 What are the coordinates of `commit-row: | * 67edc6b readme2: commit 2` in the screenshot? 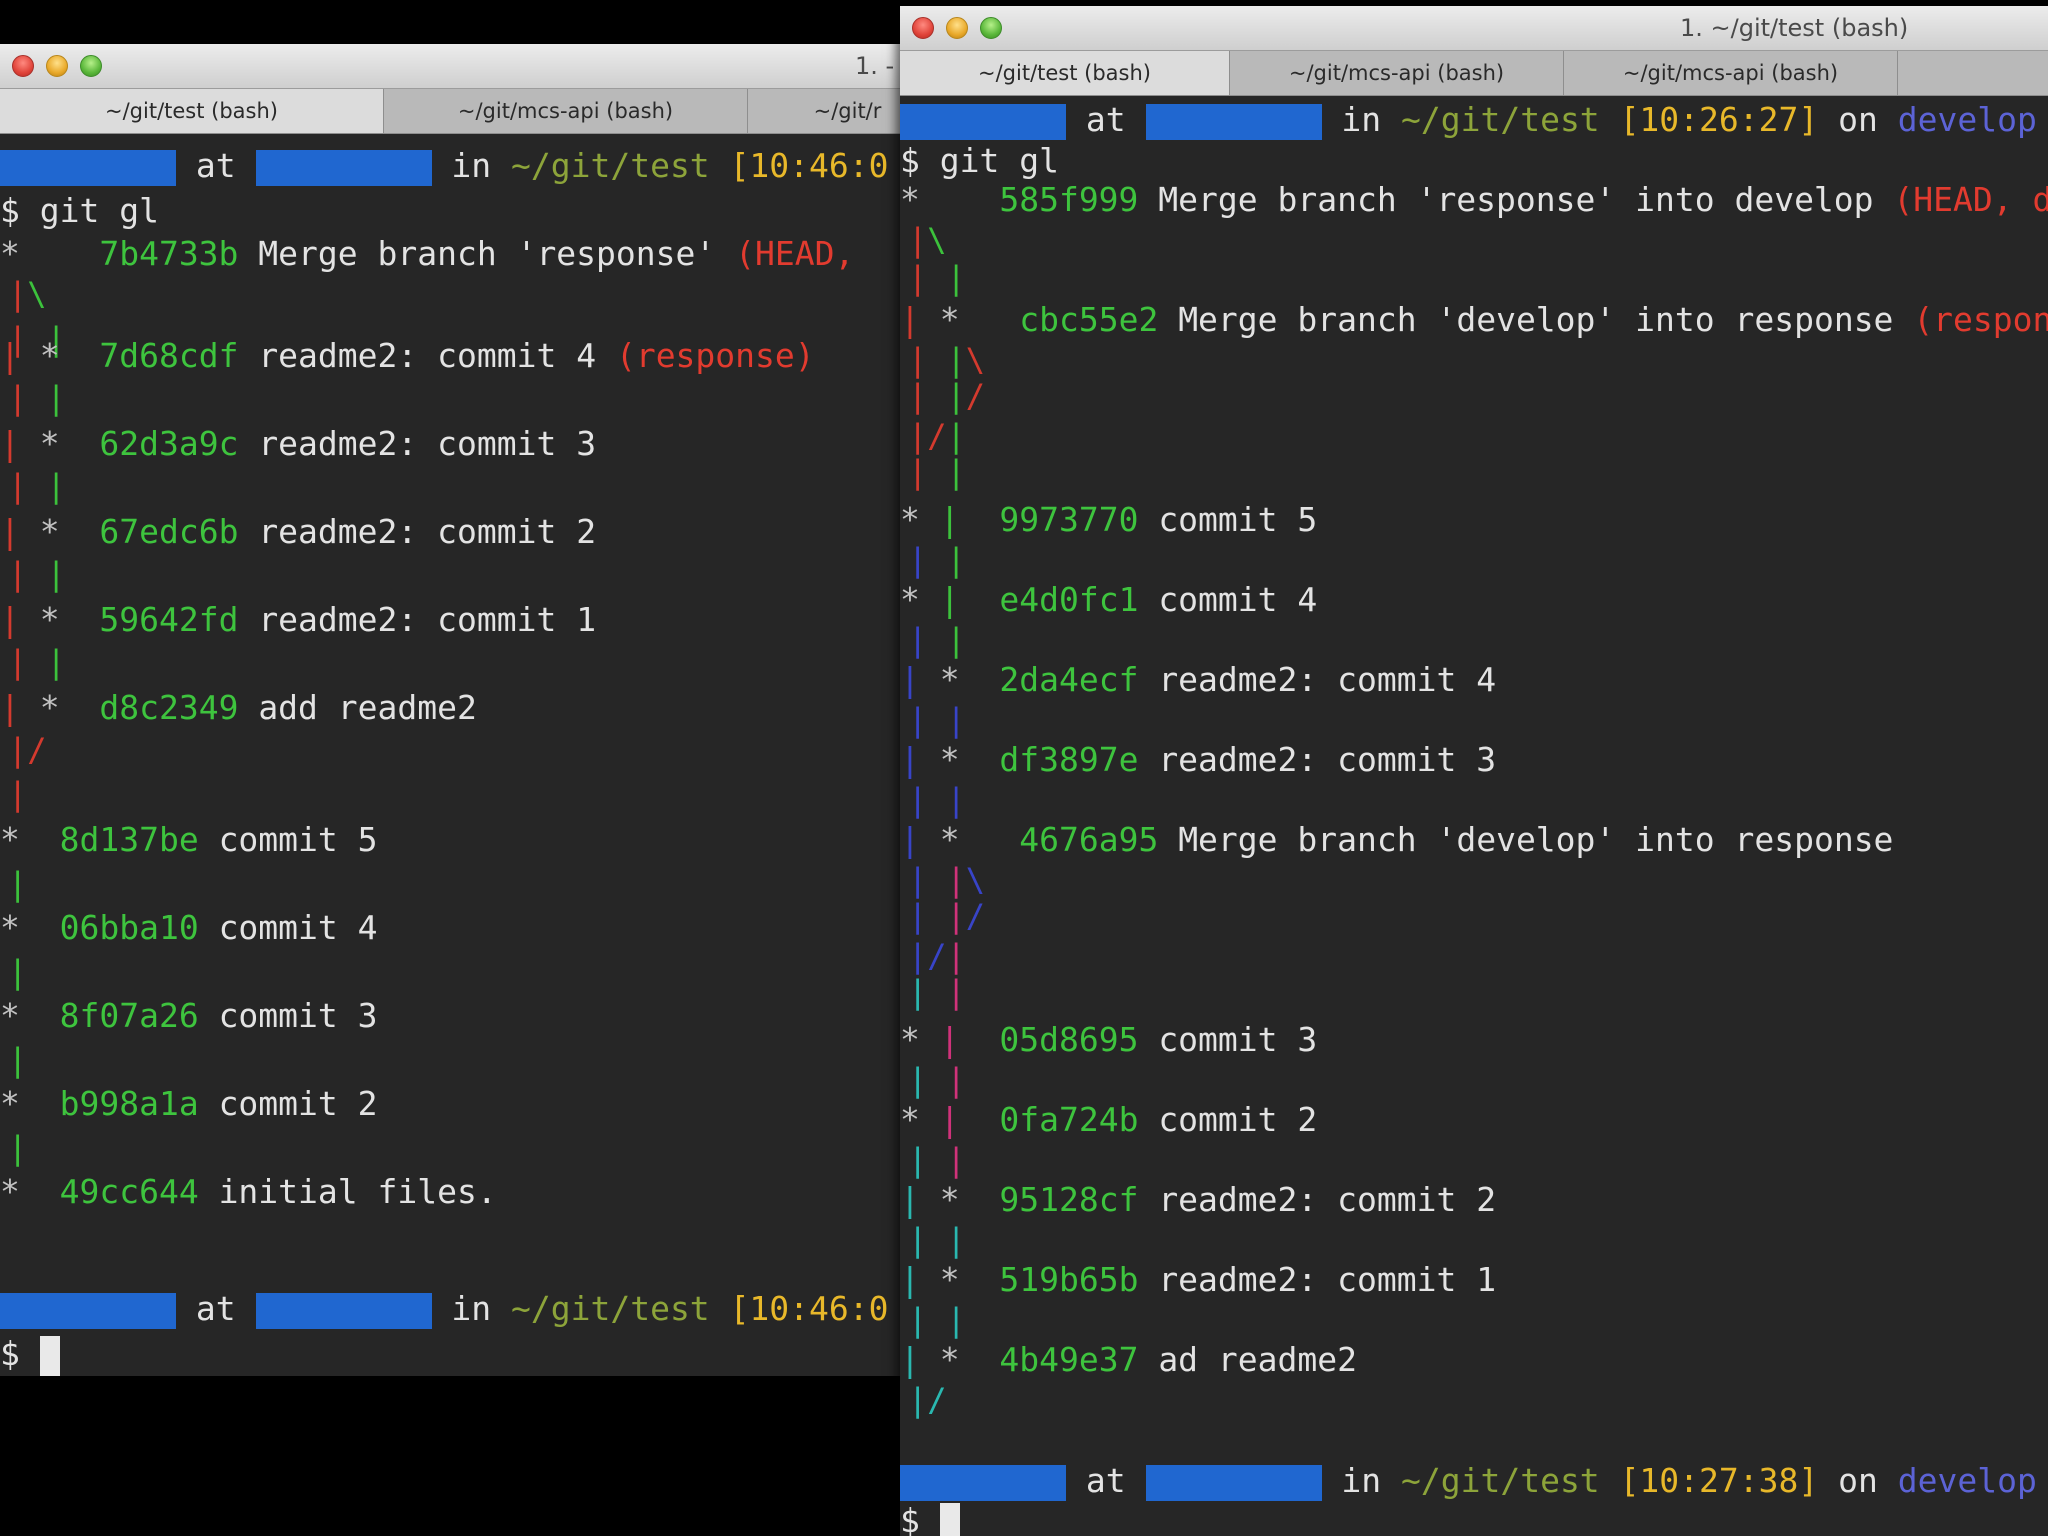 It's located at (298, 531).